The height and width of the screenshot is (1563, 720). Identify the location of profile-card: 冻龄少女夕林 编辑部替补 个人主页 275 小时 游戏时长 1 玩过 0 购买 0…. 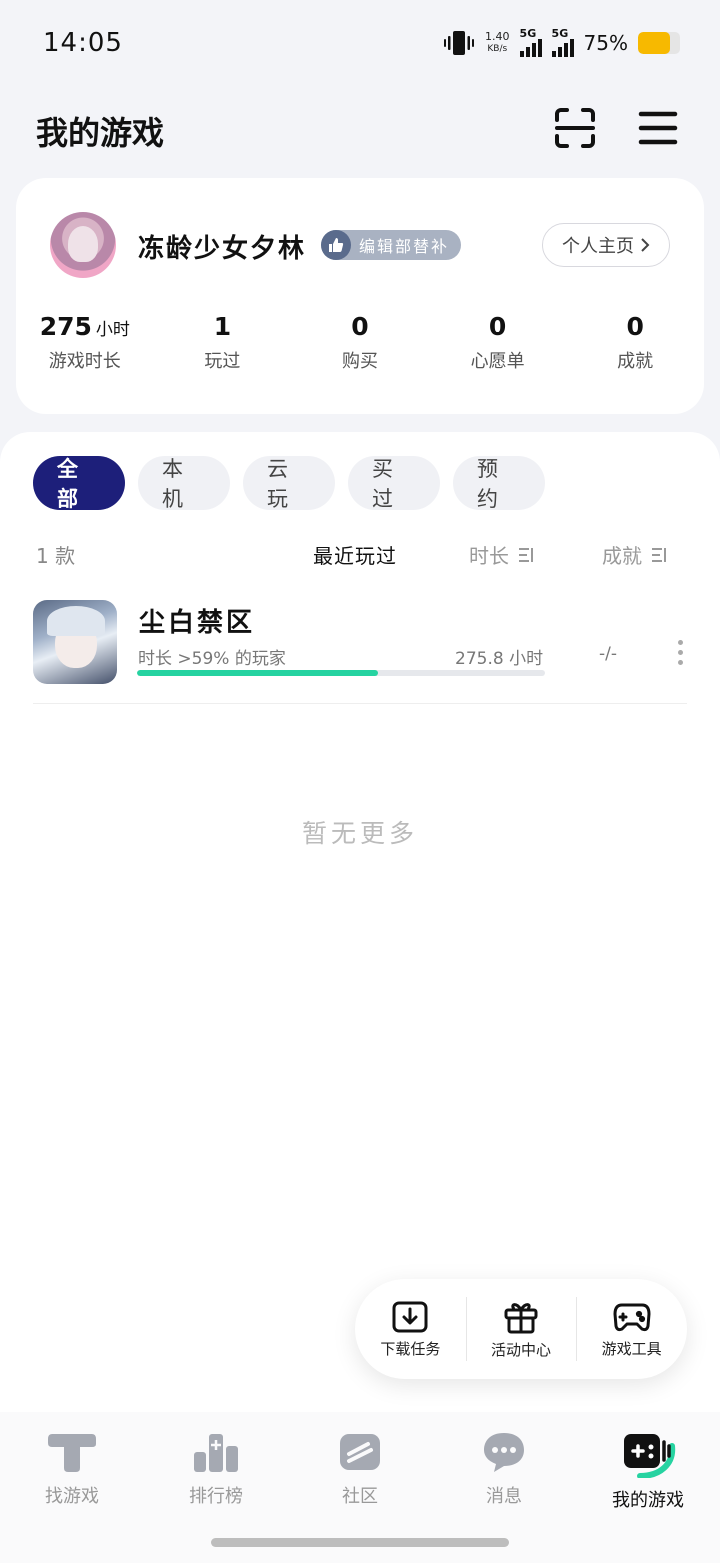
(360, 296).